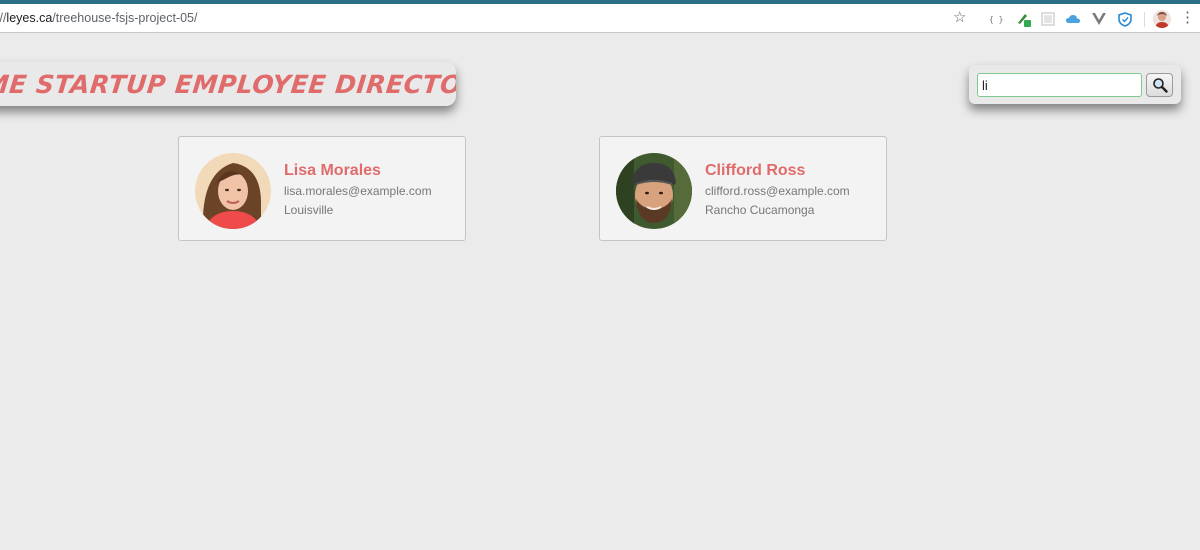  What do you see at coordinates (309, 210) in the screenshot?
I see `employee-city: Louisville` at bounding box center [309, 210].